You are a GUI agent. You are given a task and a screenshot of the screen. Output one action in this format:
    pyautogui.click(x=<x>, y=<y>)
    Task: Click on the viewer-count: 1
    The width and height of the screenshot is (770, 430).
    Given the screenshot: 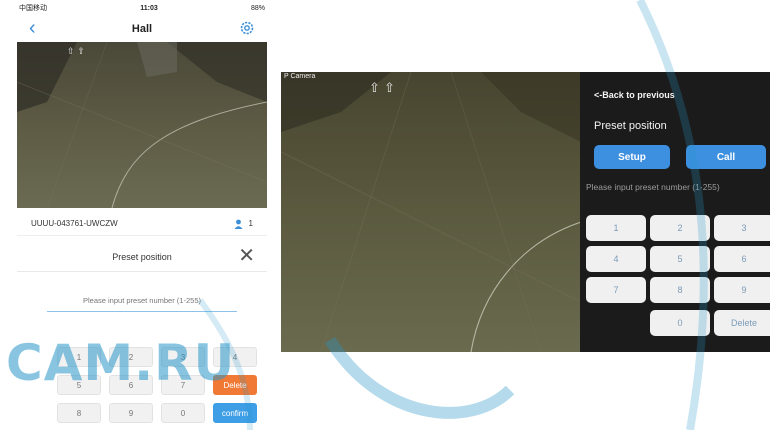 What is the action you would take?
    pyautogui.click(x=250, y=223)
    